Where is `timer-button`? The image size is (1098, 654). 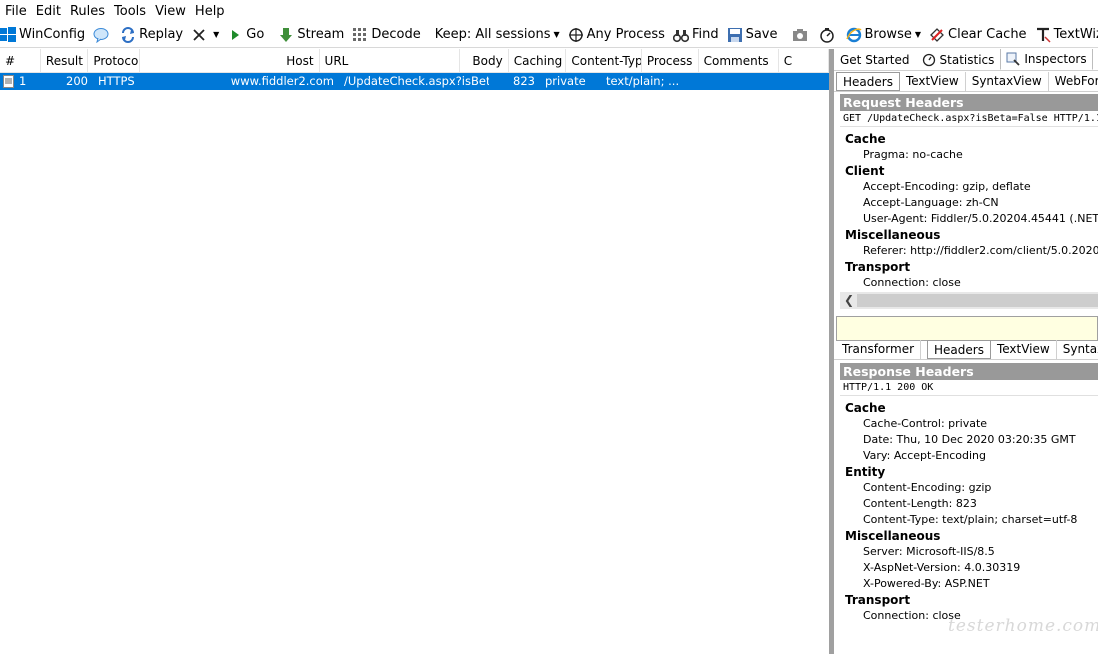
timer-button is located at coordinates (829, 35).